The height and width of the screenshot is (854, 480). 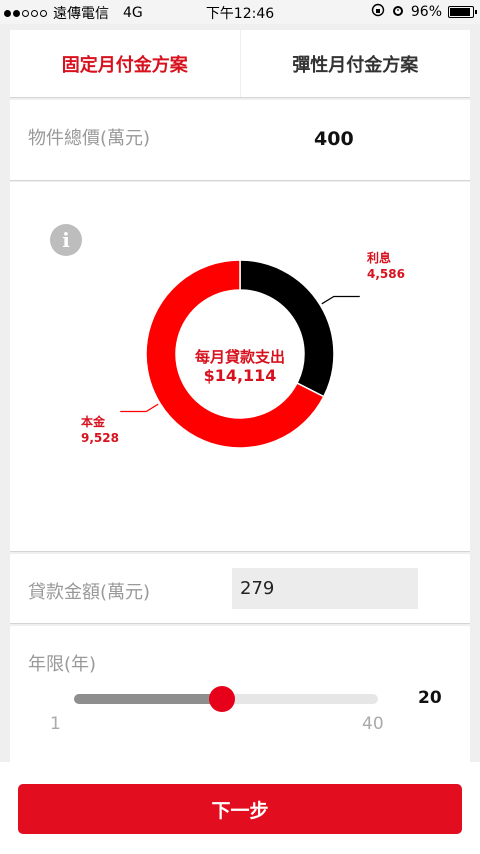 I want to click on slider-max-label: 40, so click(x=373, y=724).